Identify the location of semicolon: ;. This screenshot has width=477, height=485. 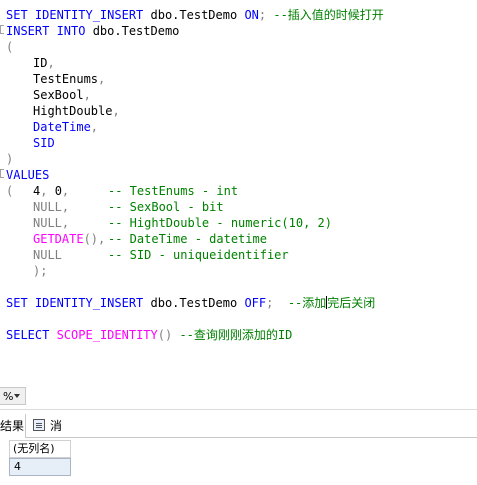
(44, 271).